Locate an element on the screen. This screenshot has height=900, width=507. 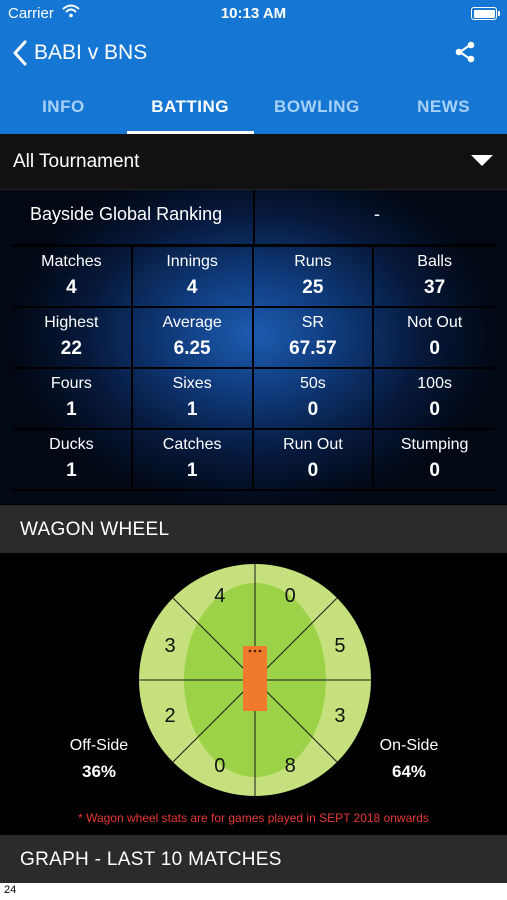
off-side-label: Off-Side is located at coordinates (99, 745).